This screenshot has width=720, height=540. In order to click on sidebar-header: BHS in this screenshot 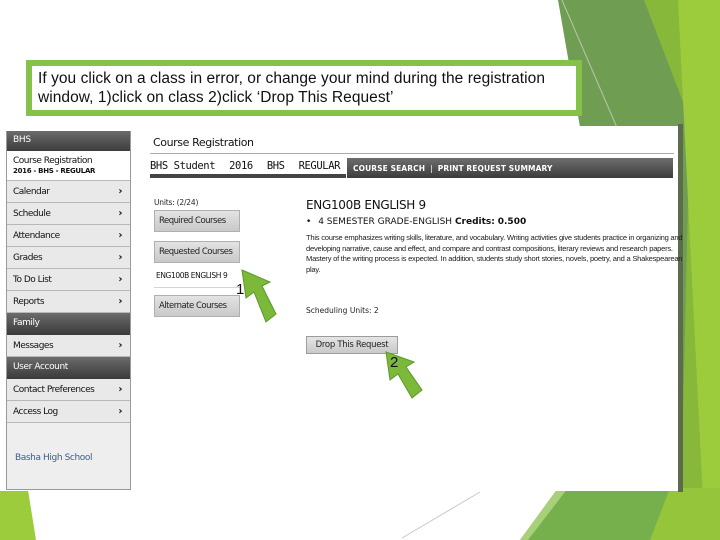, I will do `click(68, 141)`.